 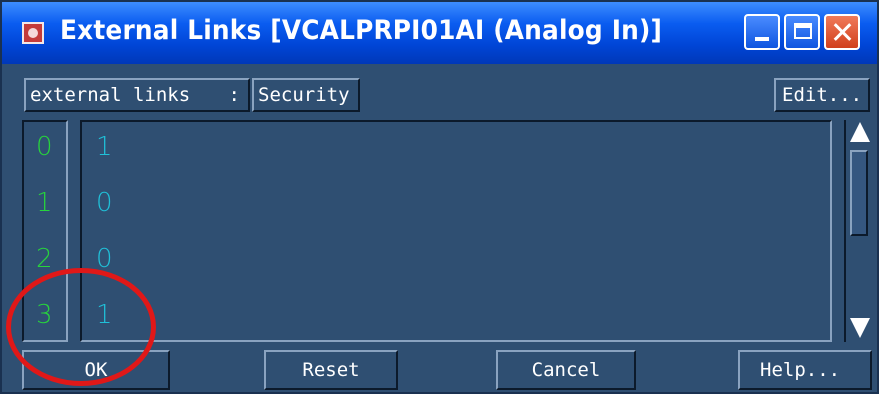 I want to click on links-type-select: external links :, so click(x=137, y=95).